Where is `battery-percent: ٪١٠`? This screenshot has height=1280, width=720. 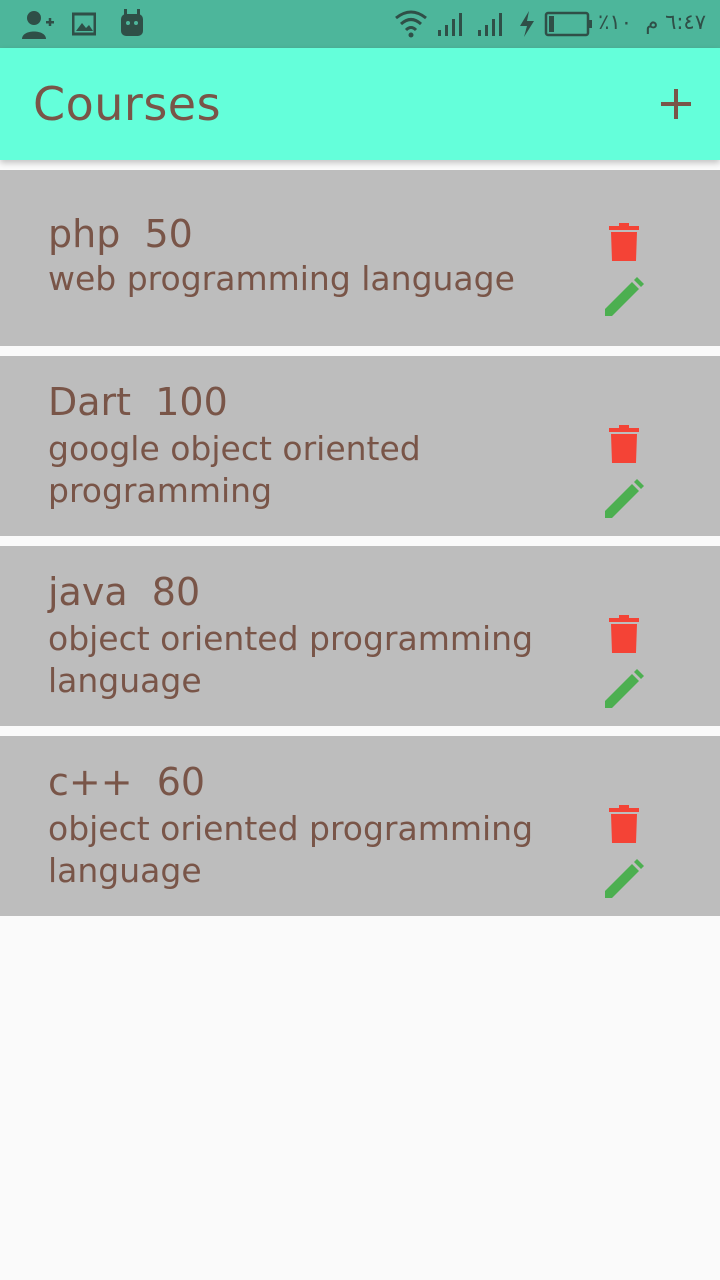
battery-percent: ٪١٠ is located at coordinates (615, 22).